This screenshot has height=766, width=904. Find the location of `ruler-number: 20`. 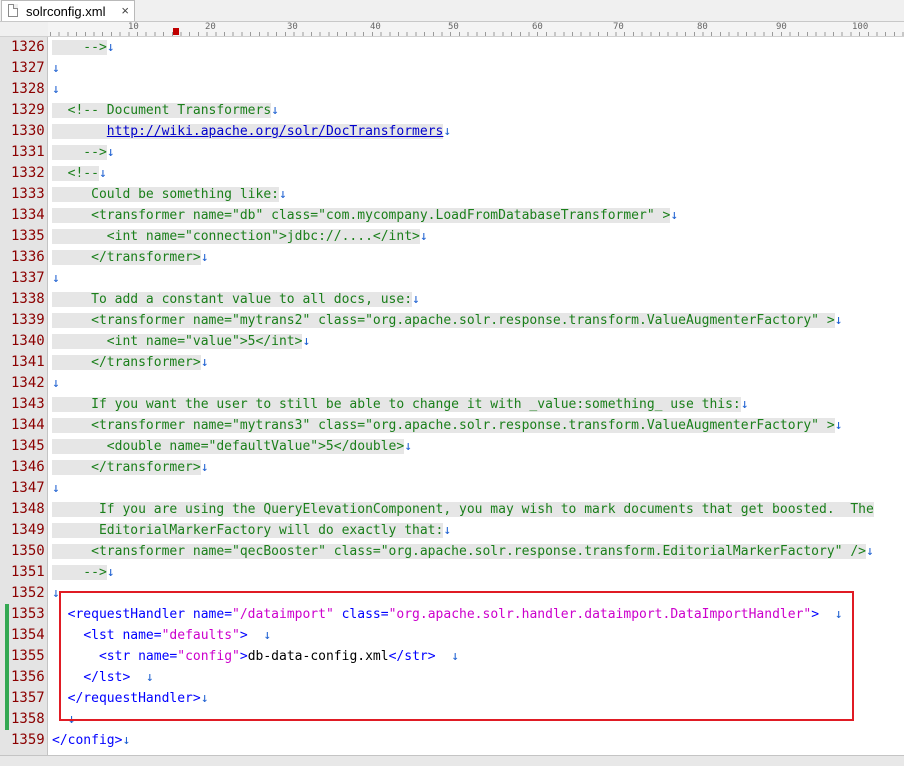

ruler-number: 20 is located at coordinates (210, 27).